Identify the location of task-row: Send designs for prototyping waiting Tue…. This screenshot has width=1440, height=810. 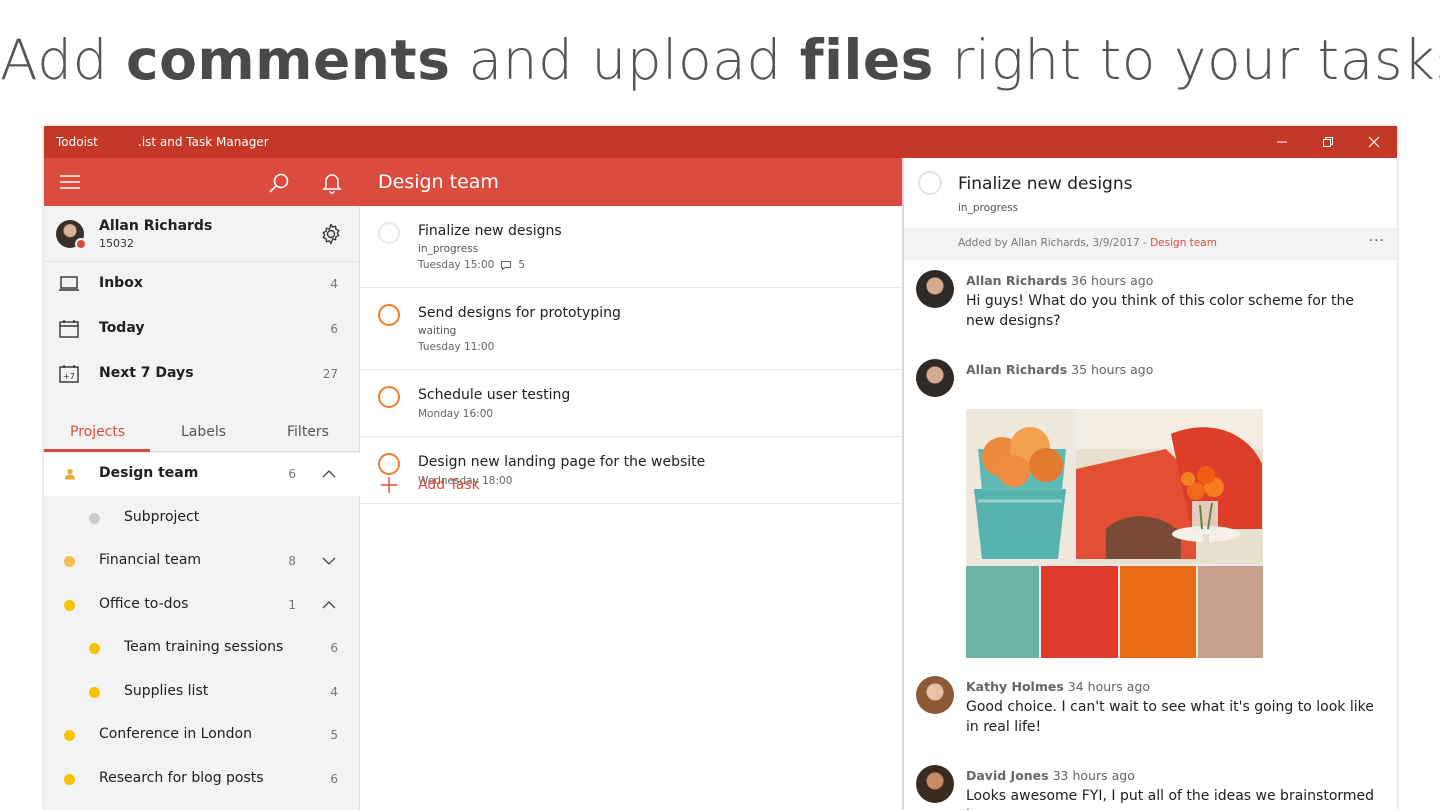
(631, 329).